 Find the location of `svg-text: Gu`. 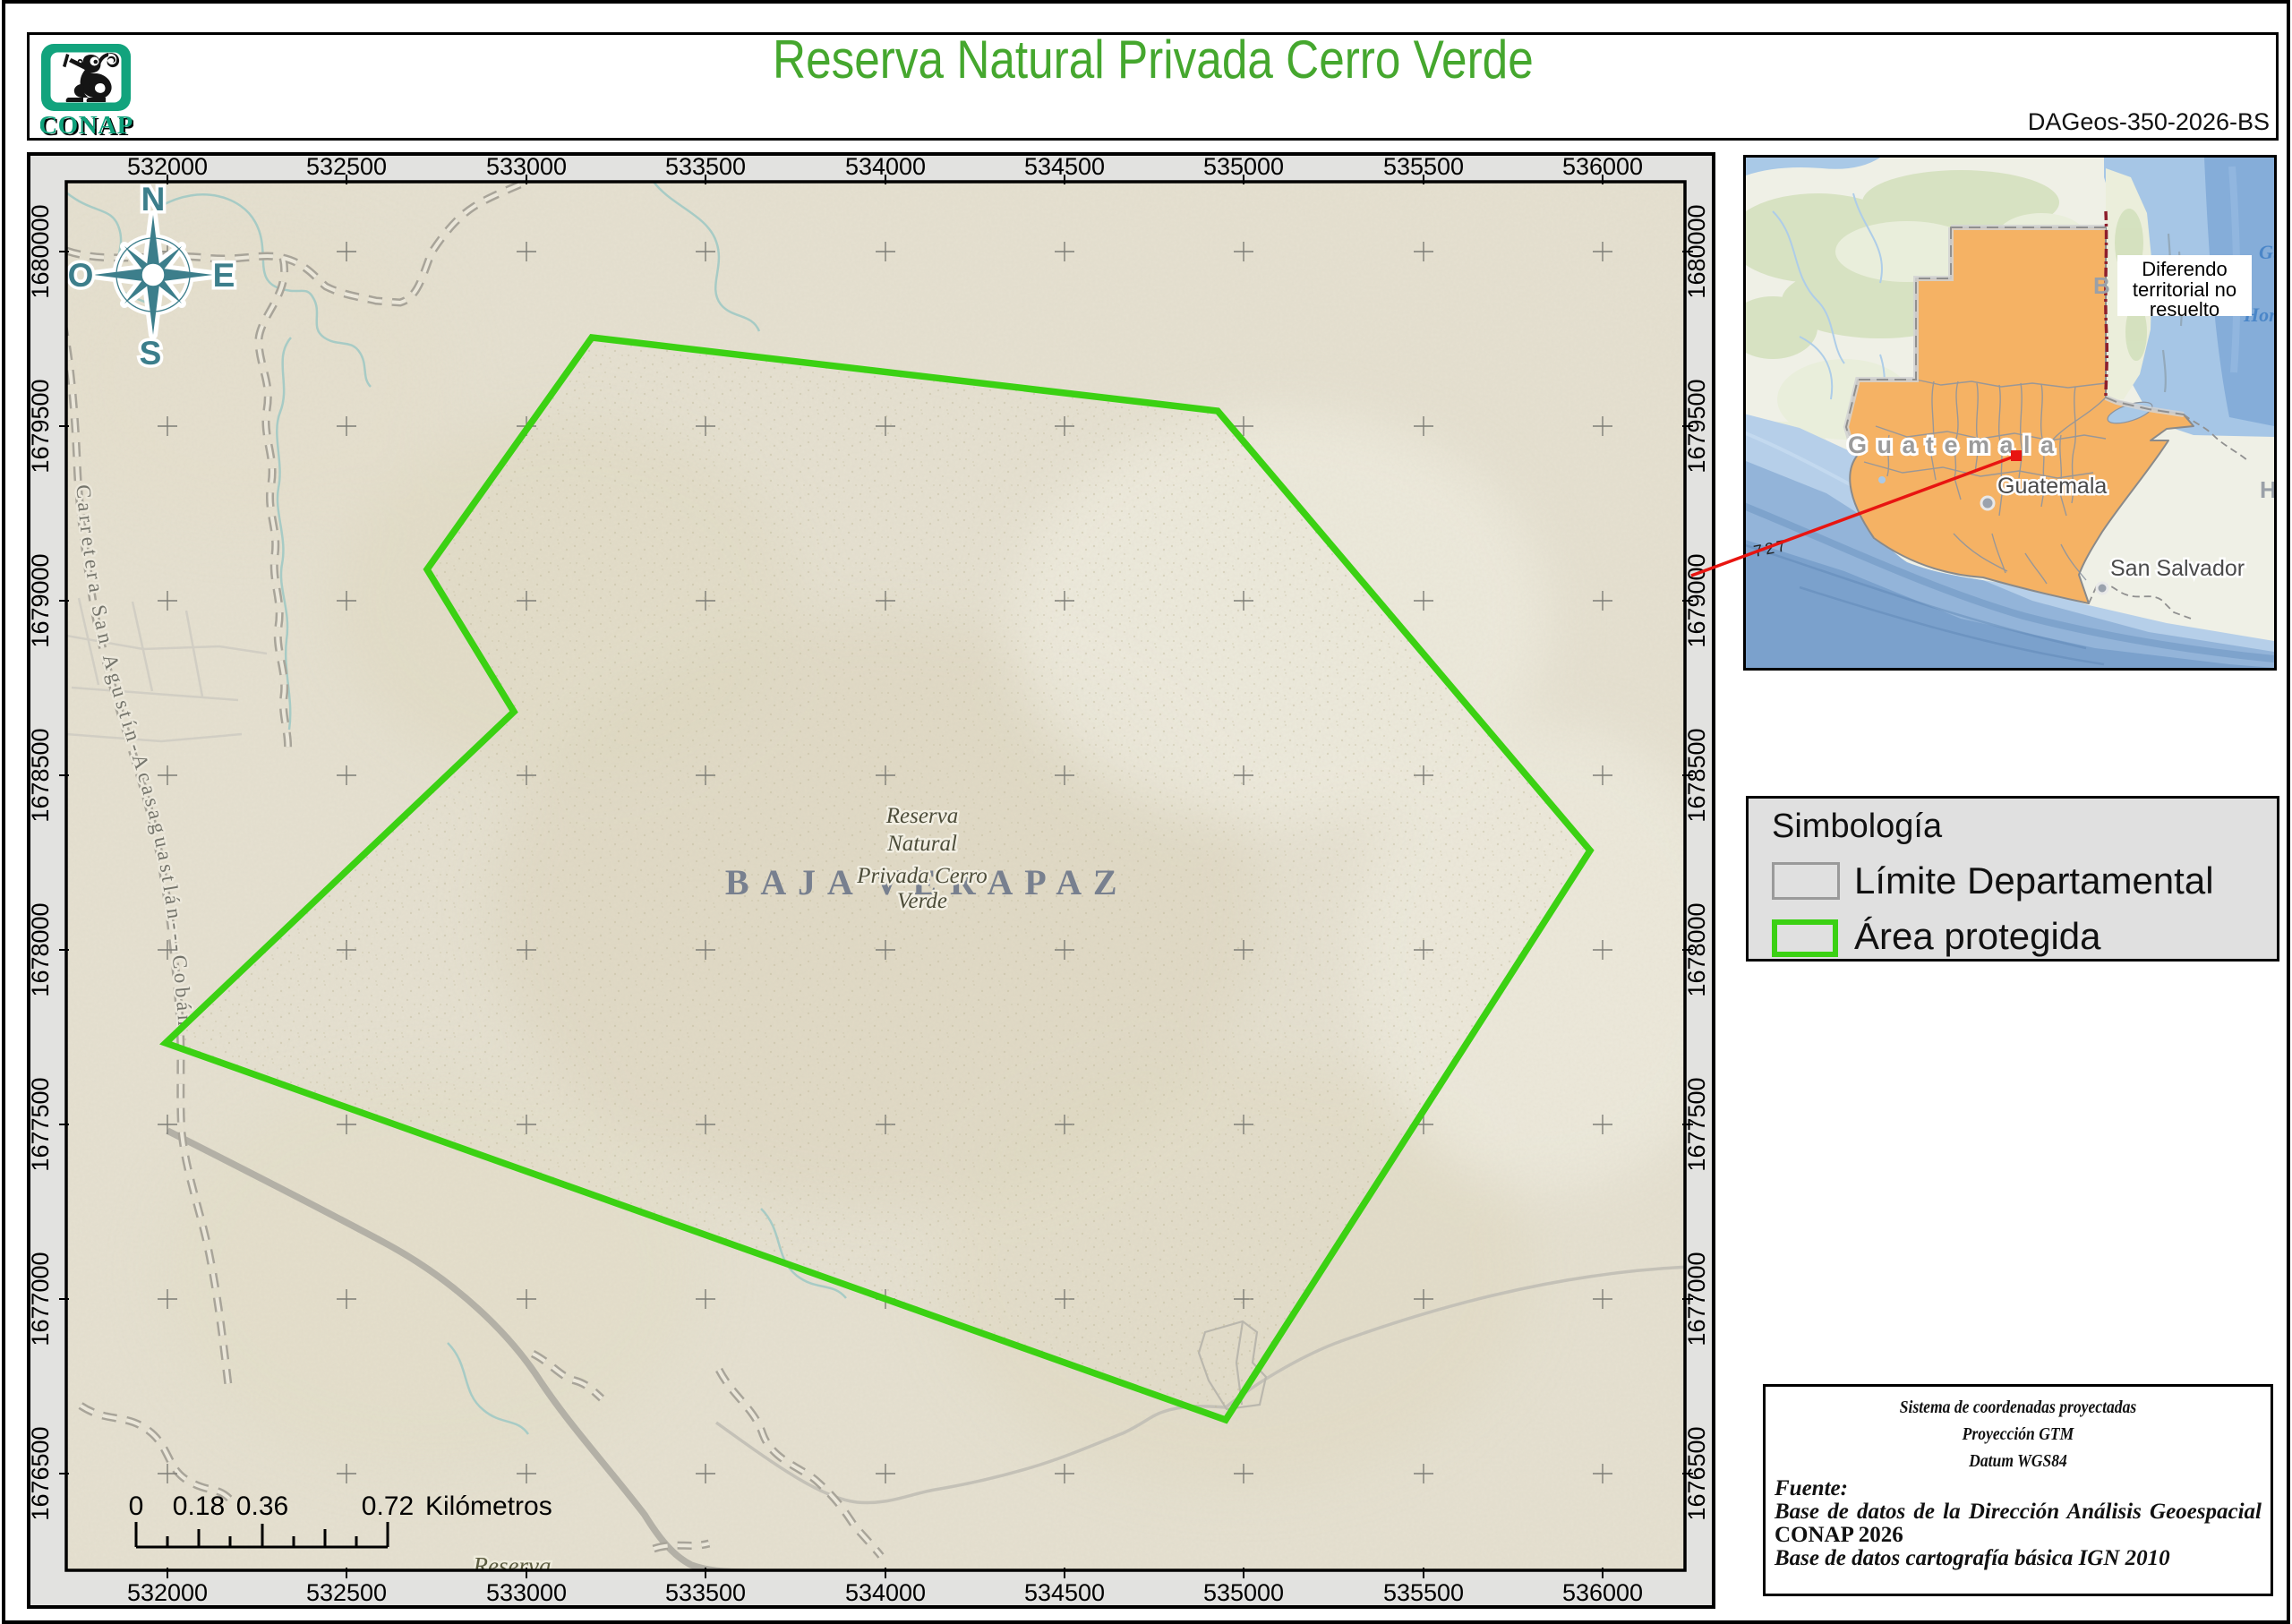

svg-text: Gu is located at coordinates (2266, 252).